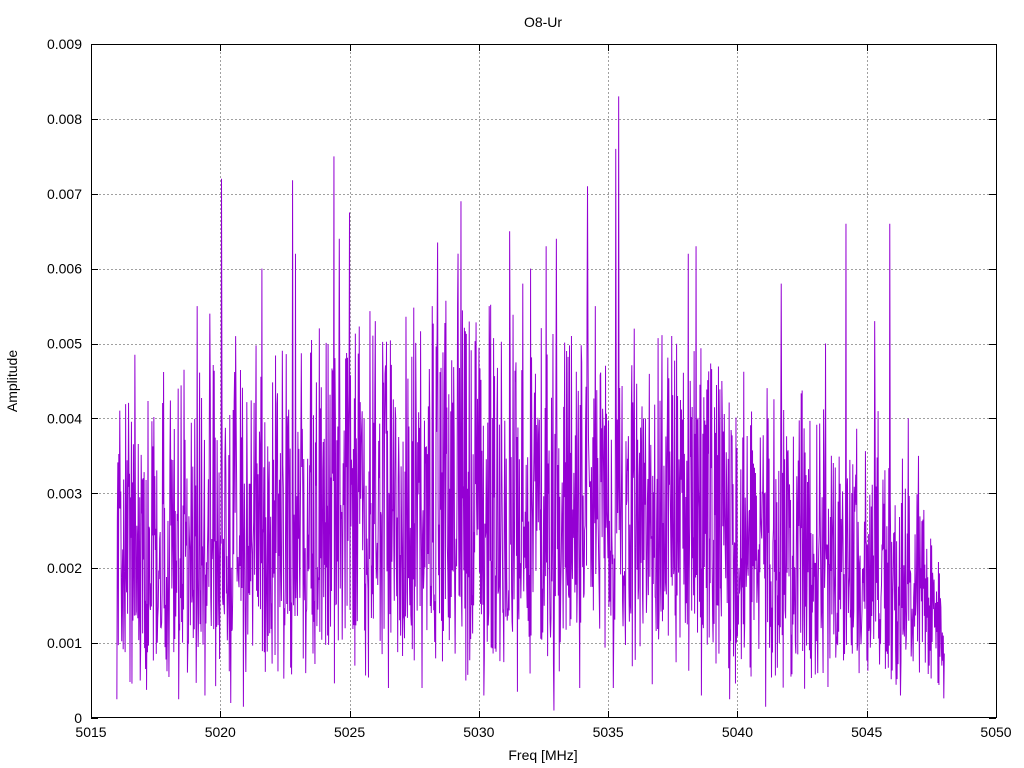  Describe the element at coordinates (737, 732) in the screenshot. I see `x-tick-label: 5040` at that location.